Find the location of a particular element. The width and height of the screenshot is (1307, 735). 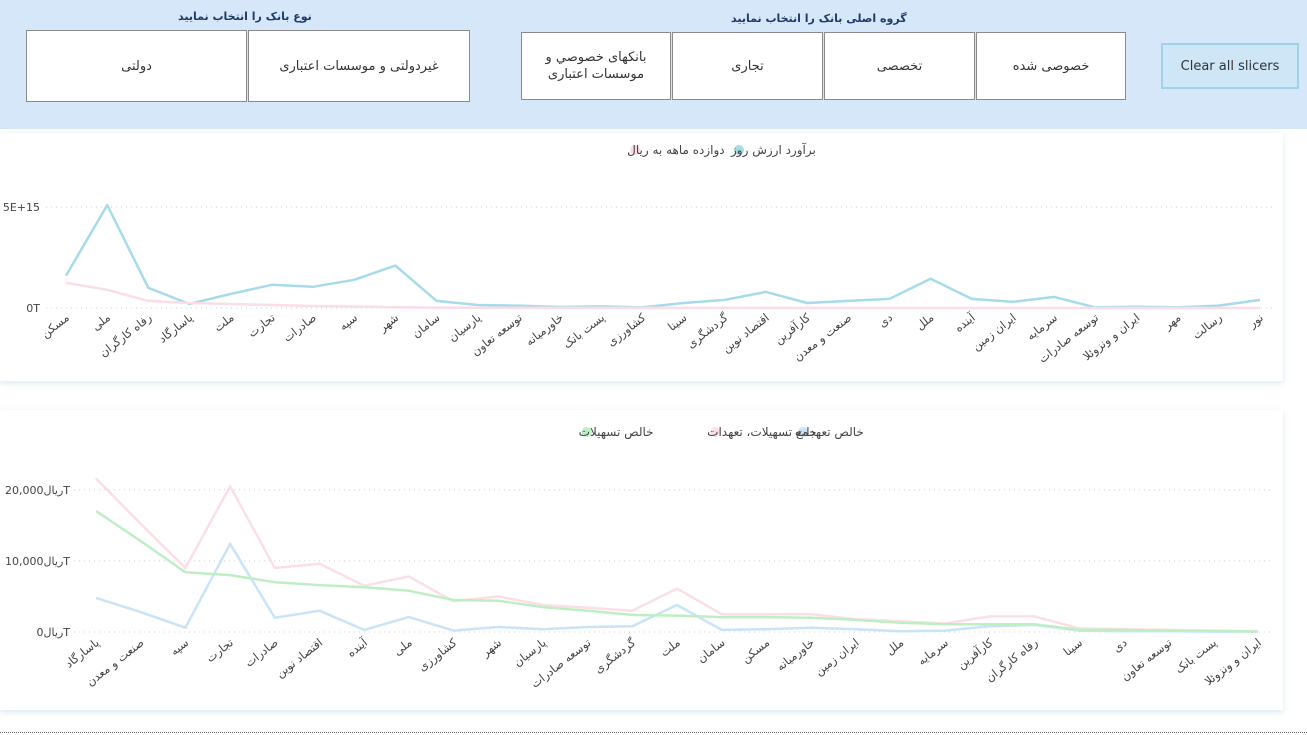

x-tick-label: گردشگری is located at coordinates (615, 656).